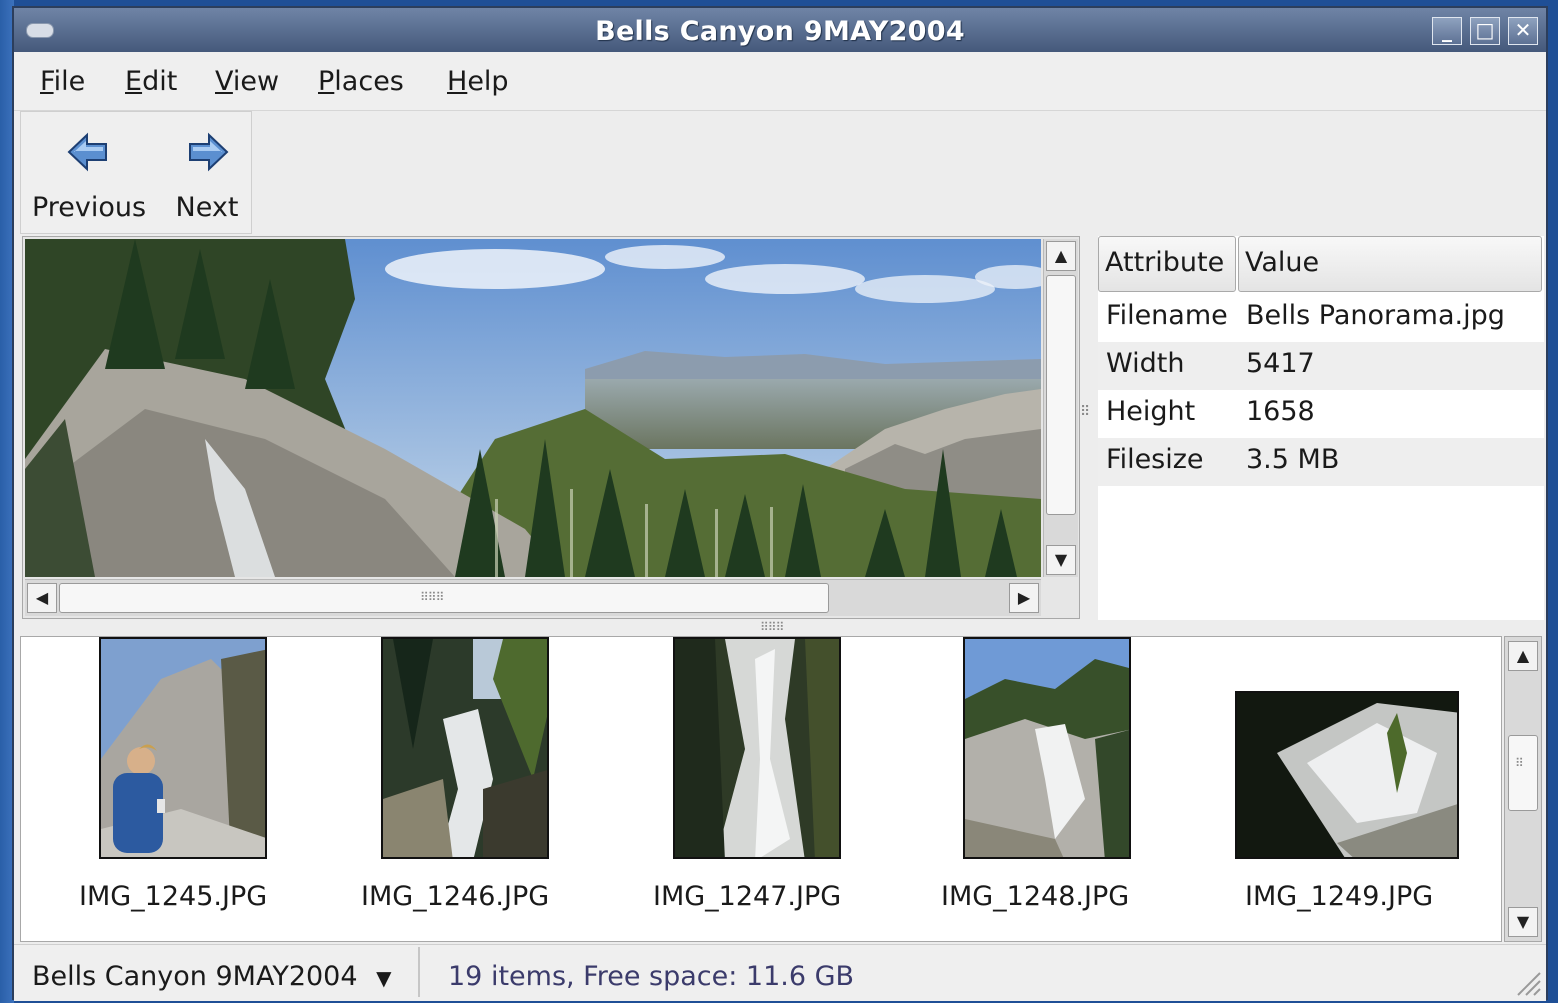 Image resolution: width=1558 pixels, height=1003 pixels. Describe the element at coordinates (780, 81) in the screenshot. I see `menu-bar: File Edit View Places Help` at that location.